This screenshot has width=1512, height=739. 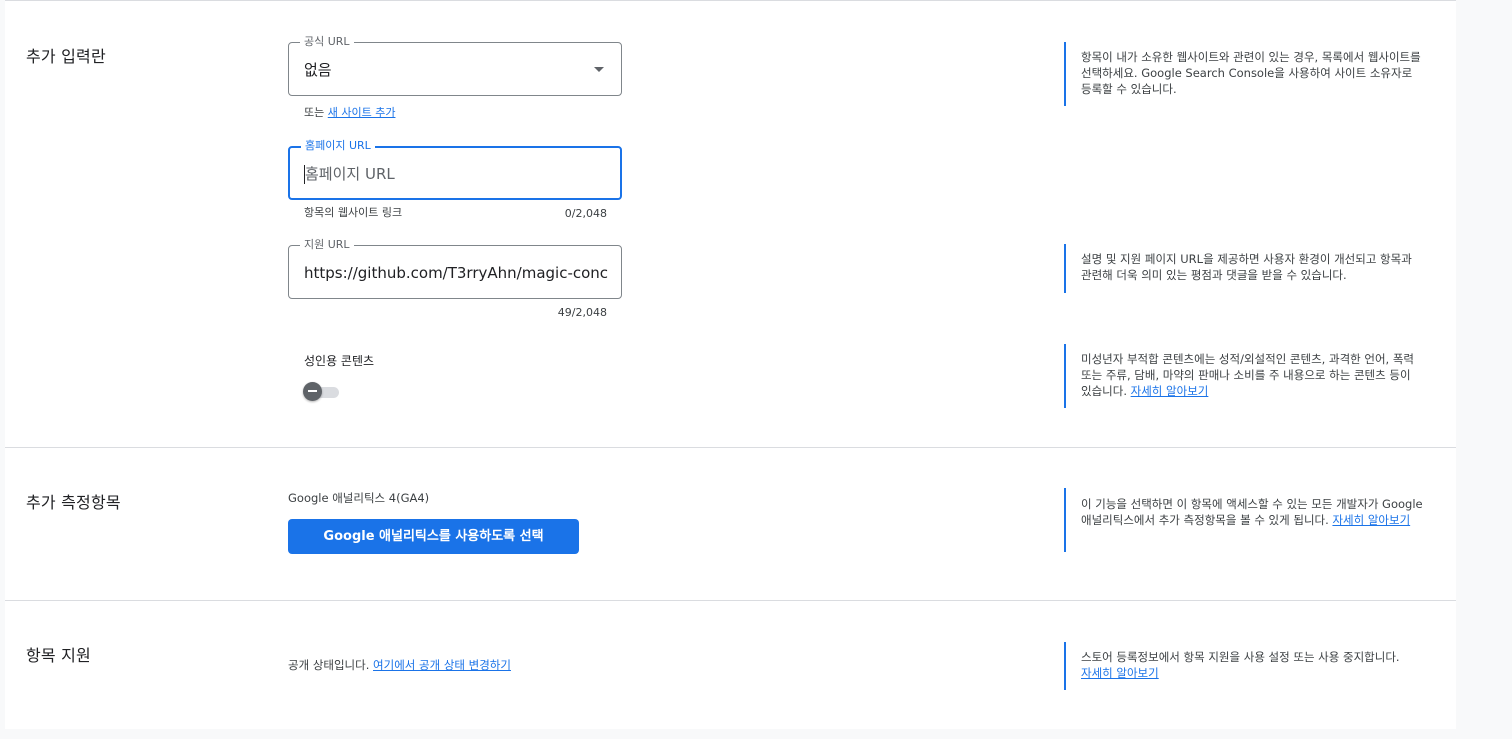 What do you see at coordinates (362, 112) in the screenshot?
I see `add-new-site-link: 새 사이트 추가` at bounding box center [362, 112].